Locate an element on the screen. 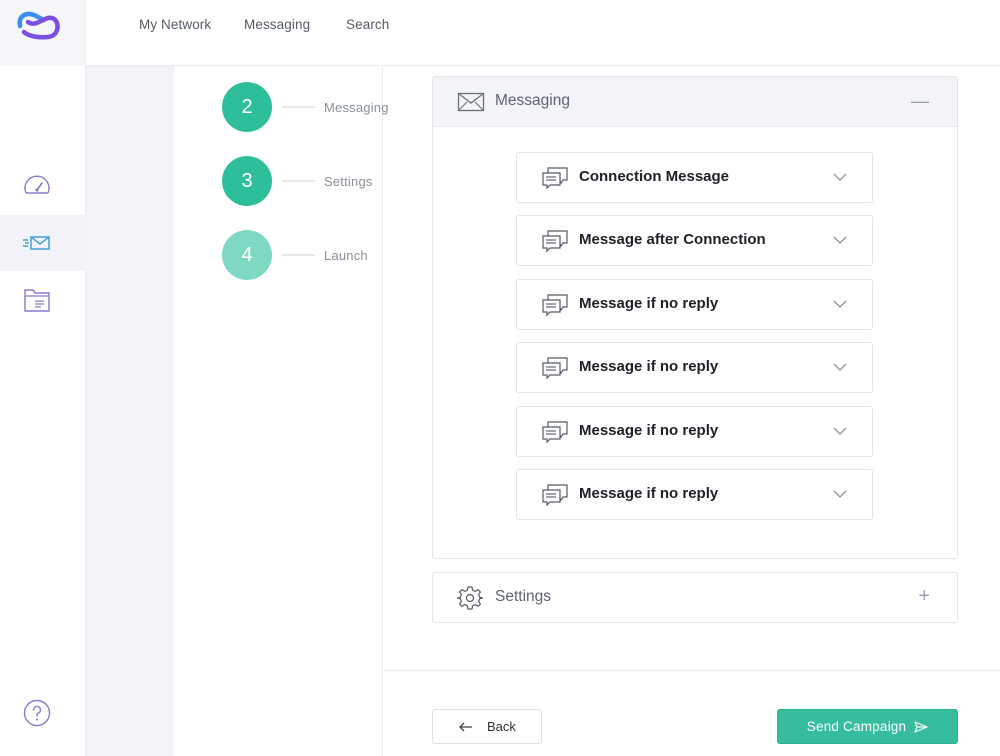 The height and width of the screenshot is (756, 1000). nav-my-network: My Network is located at coordinates (175, 24).